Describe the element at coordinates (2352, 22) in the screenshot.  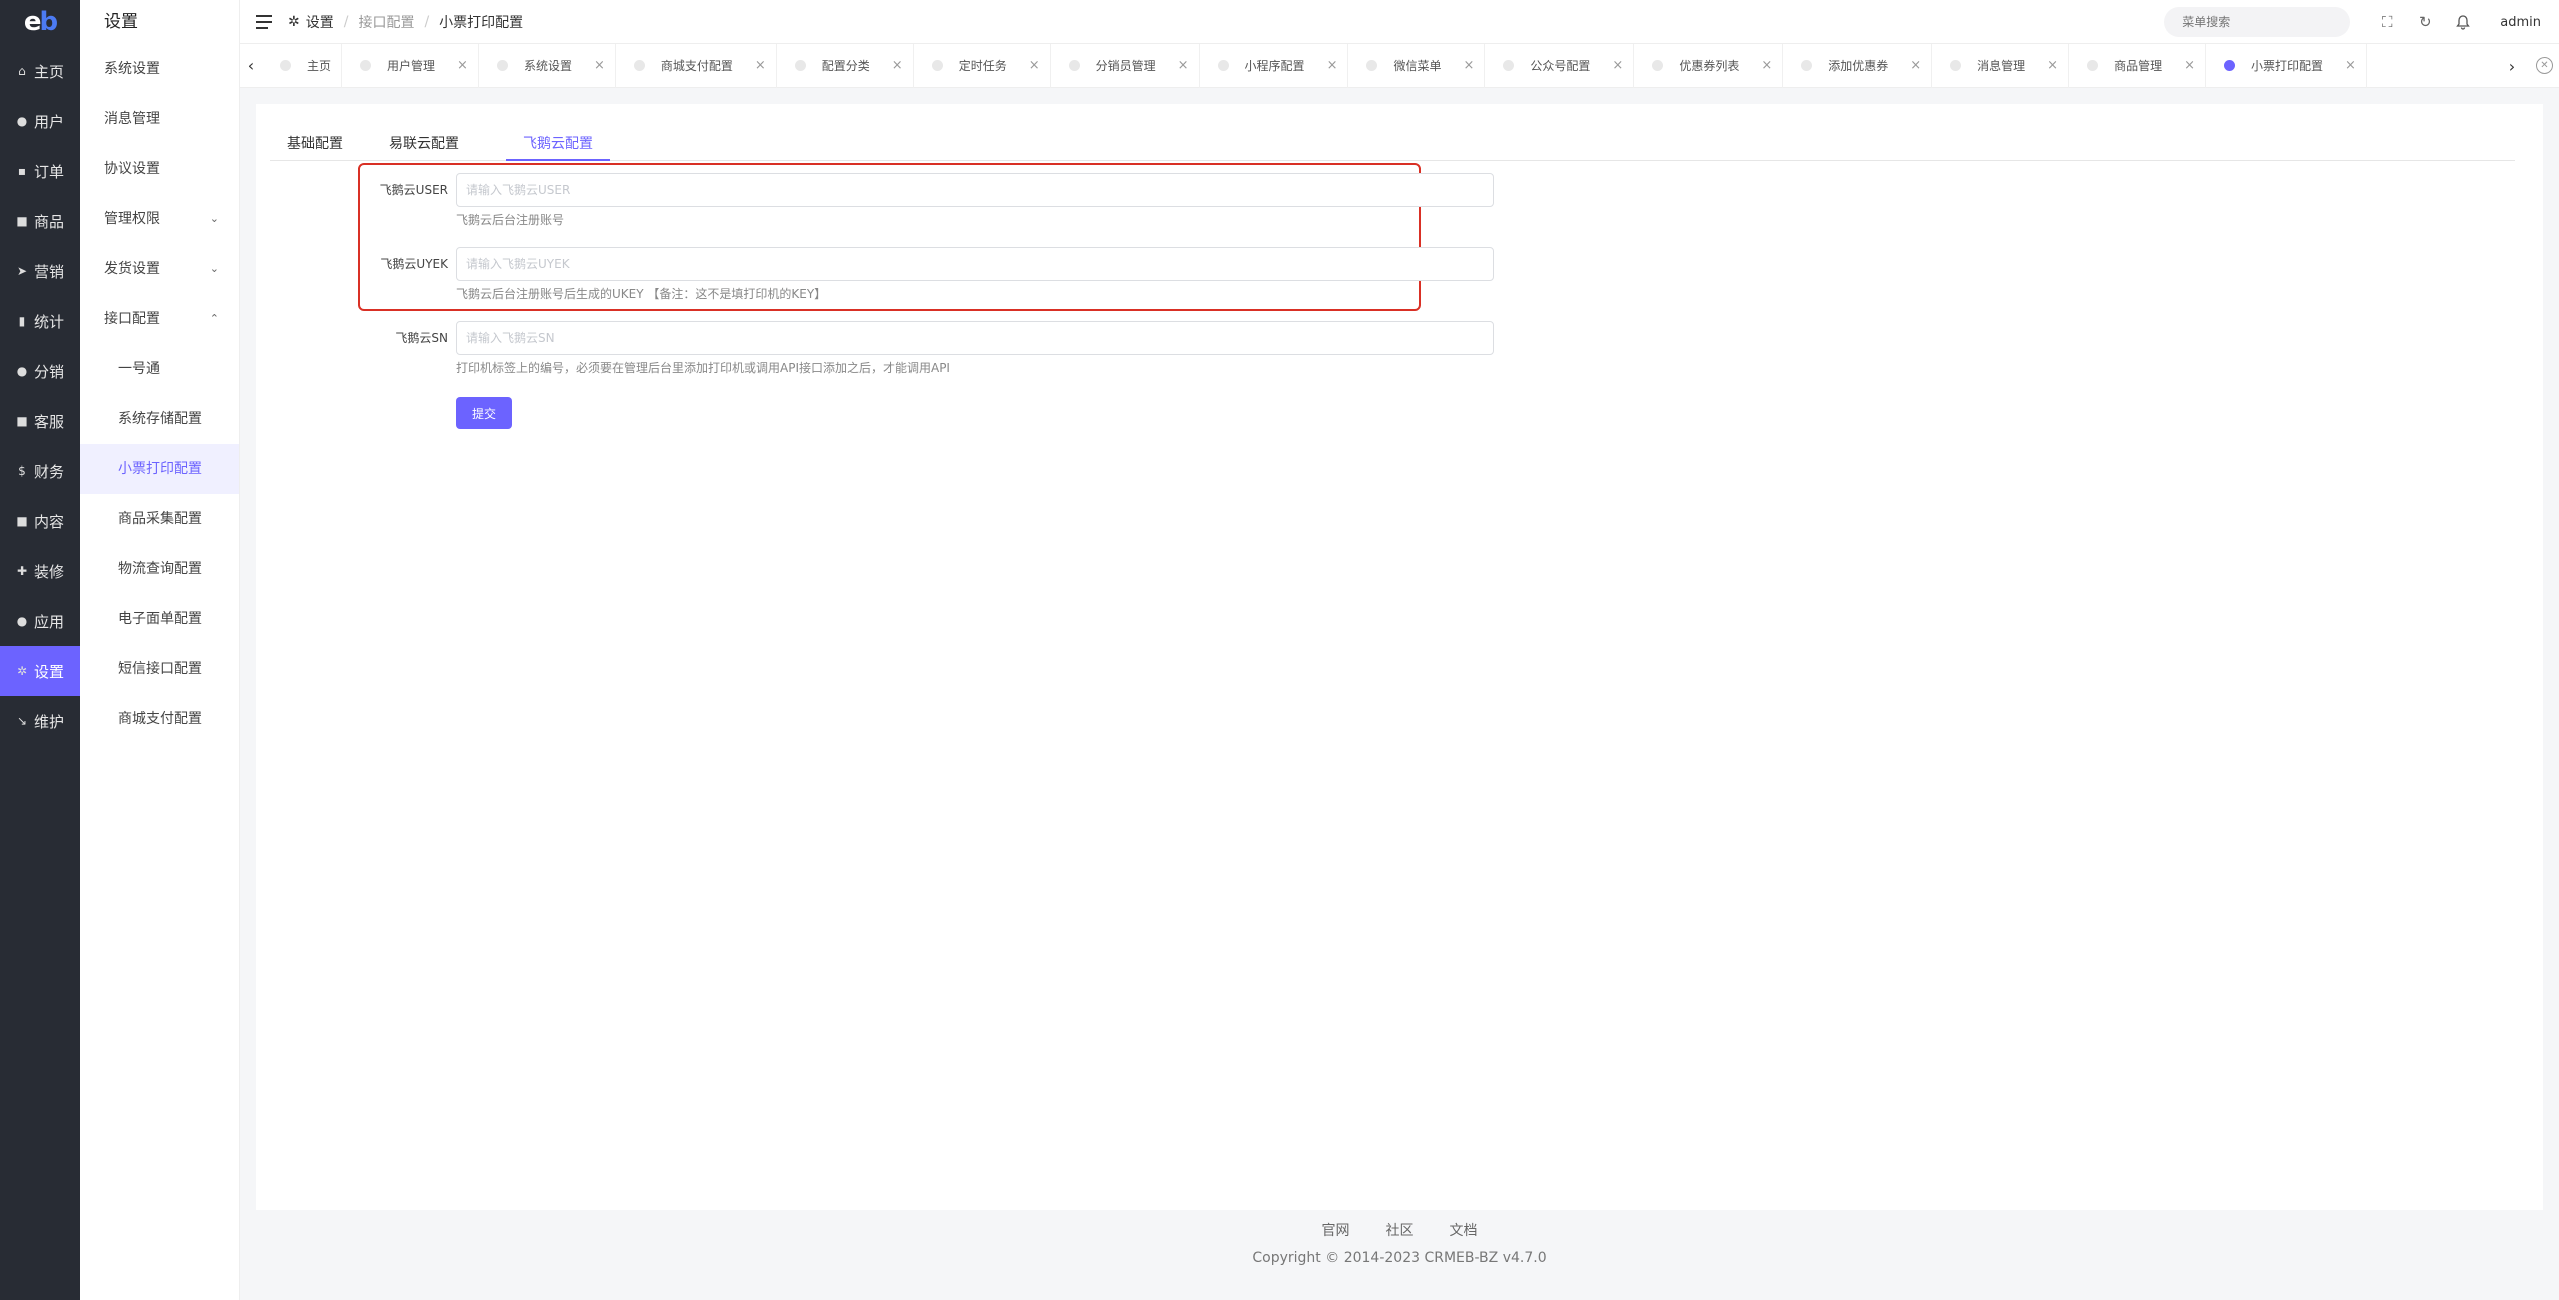
I see `header-actions: ⛶ ↻ admin` at that location.